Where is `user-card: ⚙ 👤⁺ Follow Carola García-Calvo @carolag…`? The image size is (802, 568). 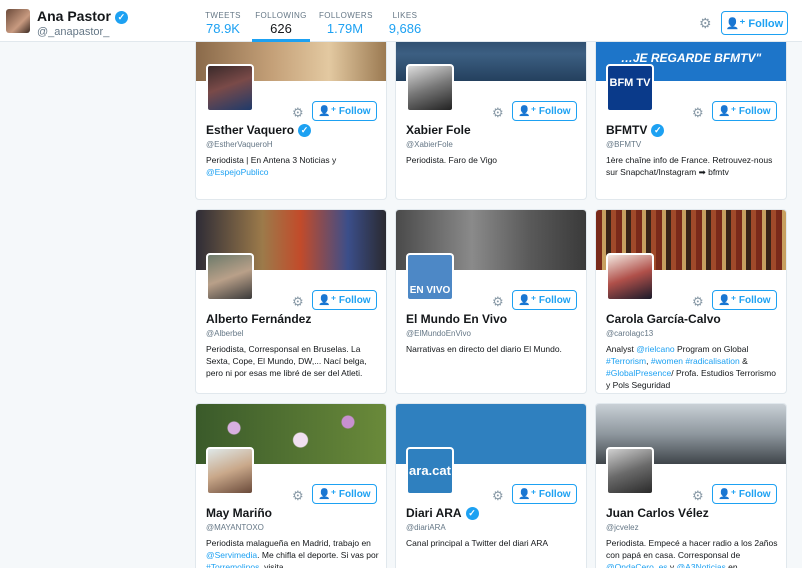
user-card: ⚙ 👤⁺ Follow Carola García-Calvo @carolag… is located at coordinates (691, 301).